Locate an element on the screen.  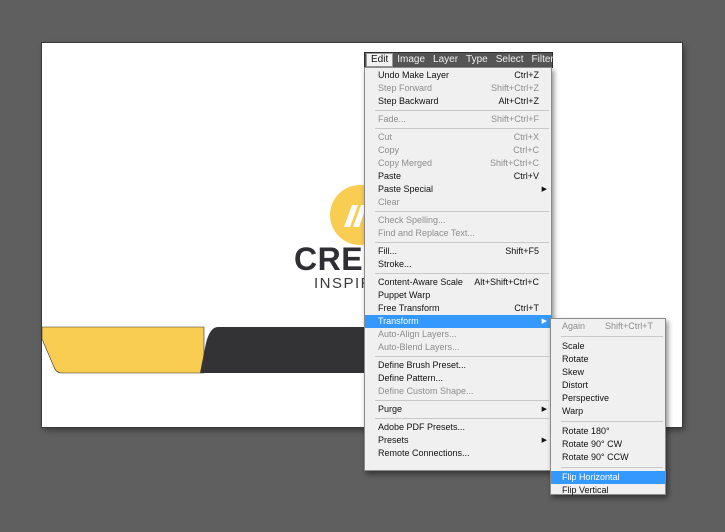
menu-item-shortcut: Alt+Shift+Ctrl+C is located at coordinates (506, 282).